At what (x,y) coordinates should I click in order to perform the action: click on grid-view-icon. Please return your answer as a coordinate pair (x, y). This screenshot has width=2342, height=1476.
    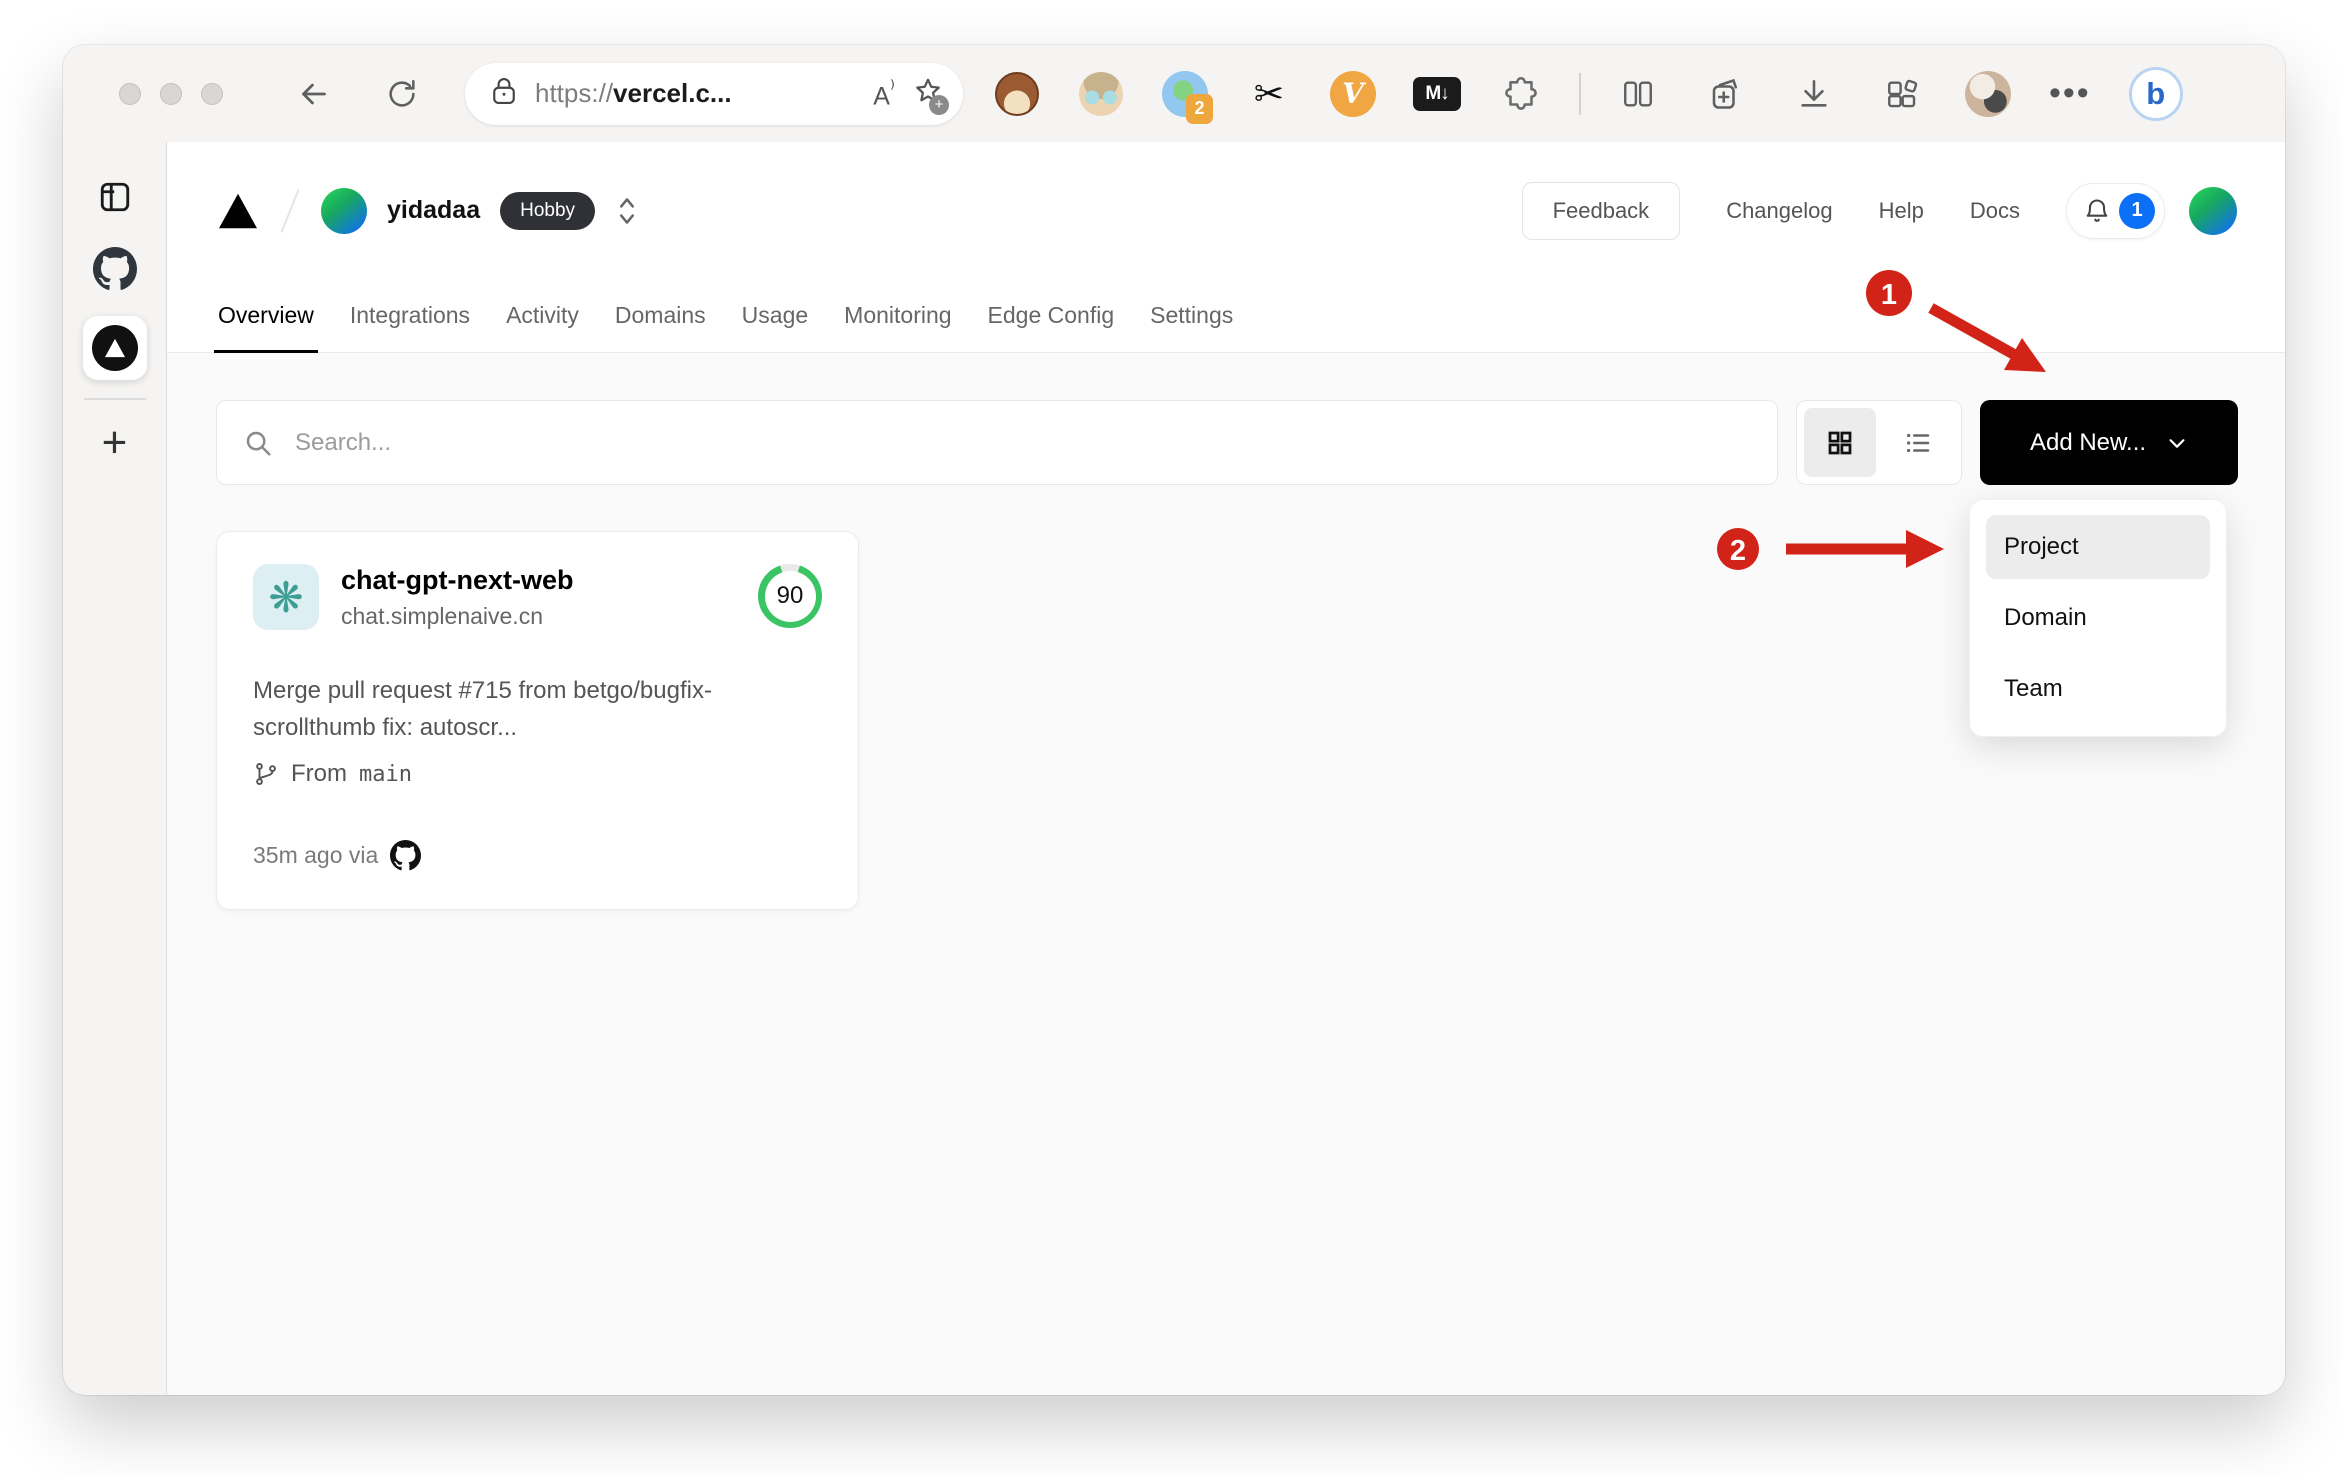
    Looking at the image, I should click on (1840, 442).